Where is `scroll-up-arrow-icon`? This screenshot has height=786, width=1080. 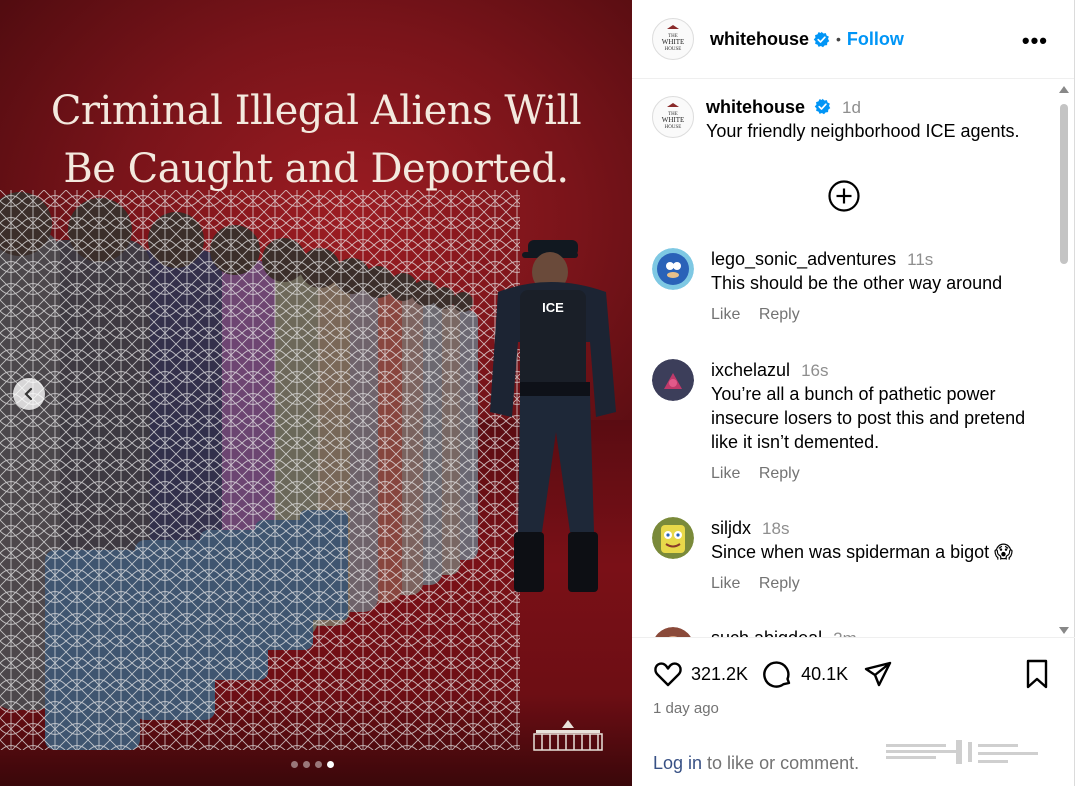
scroll-up-arrow-icon is located at coordinates (1064, 89).